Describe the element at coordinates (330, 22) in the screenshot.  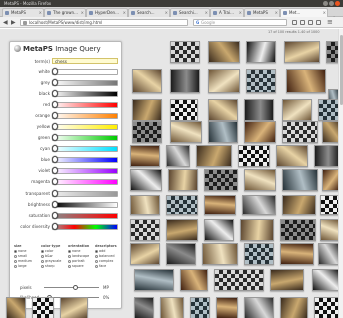
I see `menu-icon: ≡` at that location.